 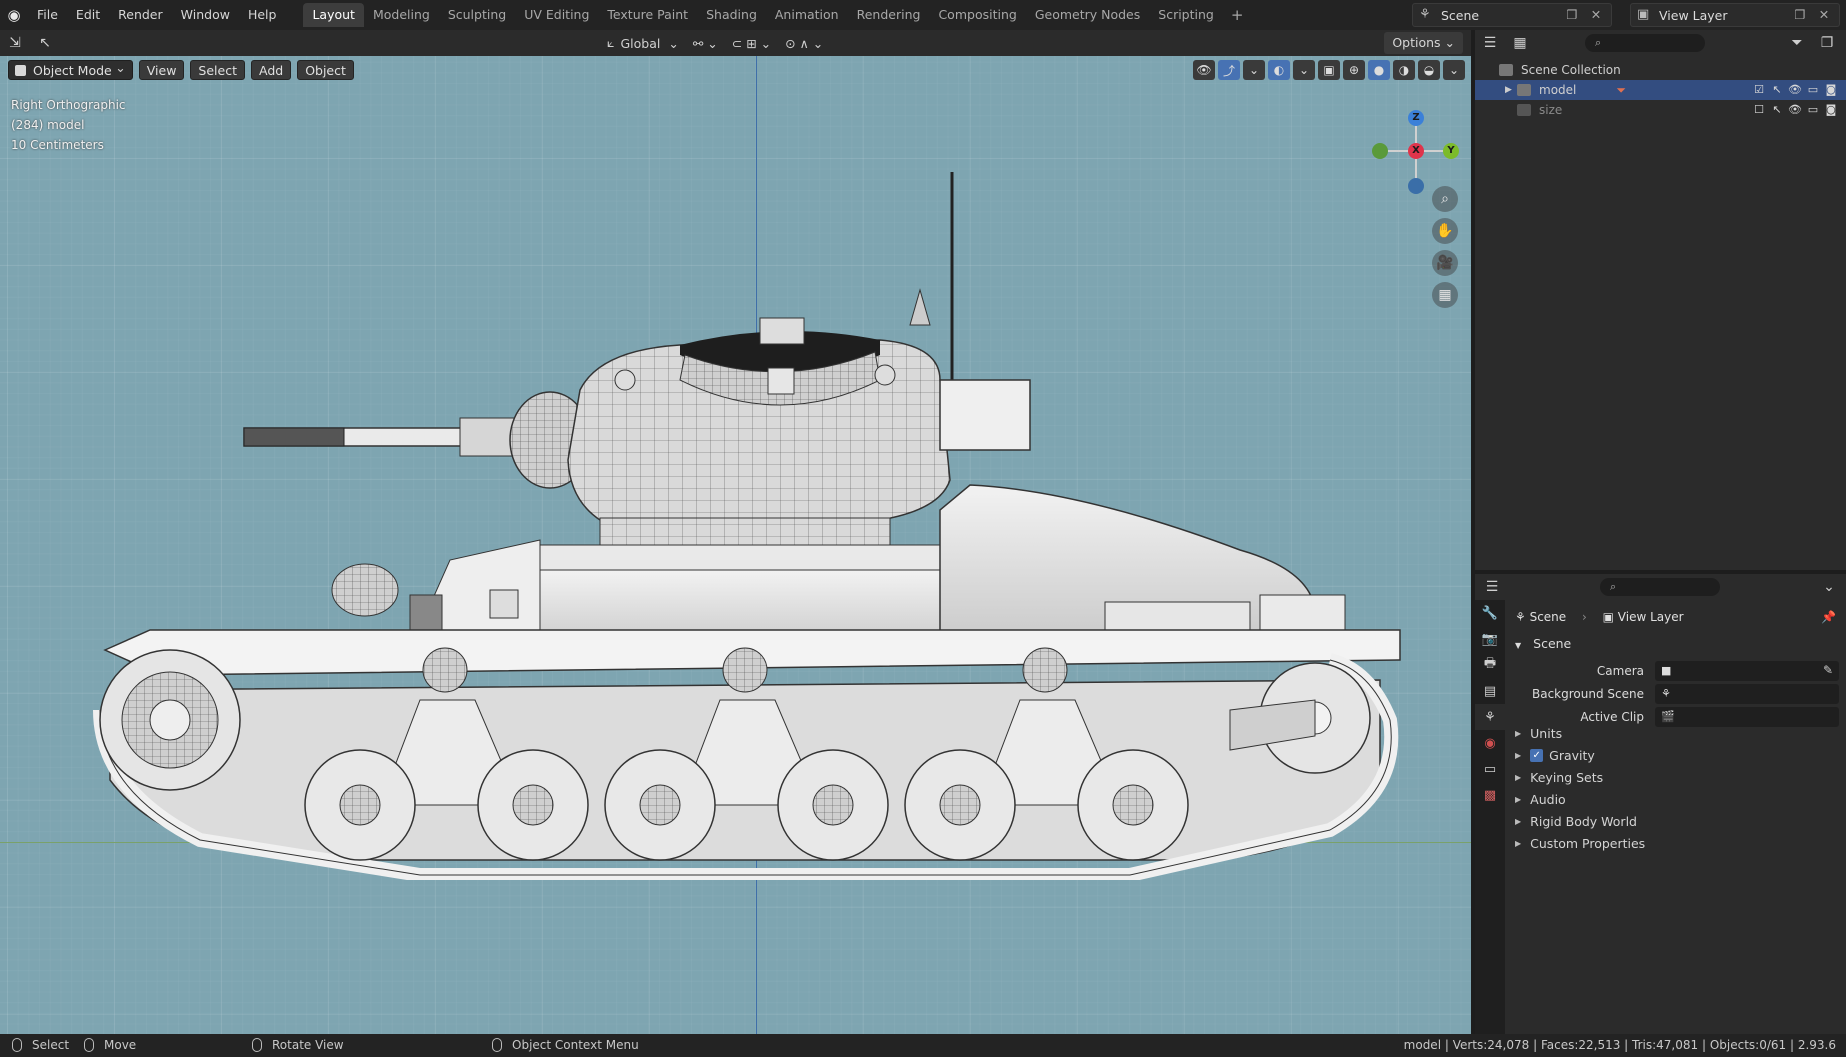 I want to click on checkbox-icon: ☑, so click(x=1759, y=90).